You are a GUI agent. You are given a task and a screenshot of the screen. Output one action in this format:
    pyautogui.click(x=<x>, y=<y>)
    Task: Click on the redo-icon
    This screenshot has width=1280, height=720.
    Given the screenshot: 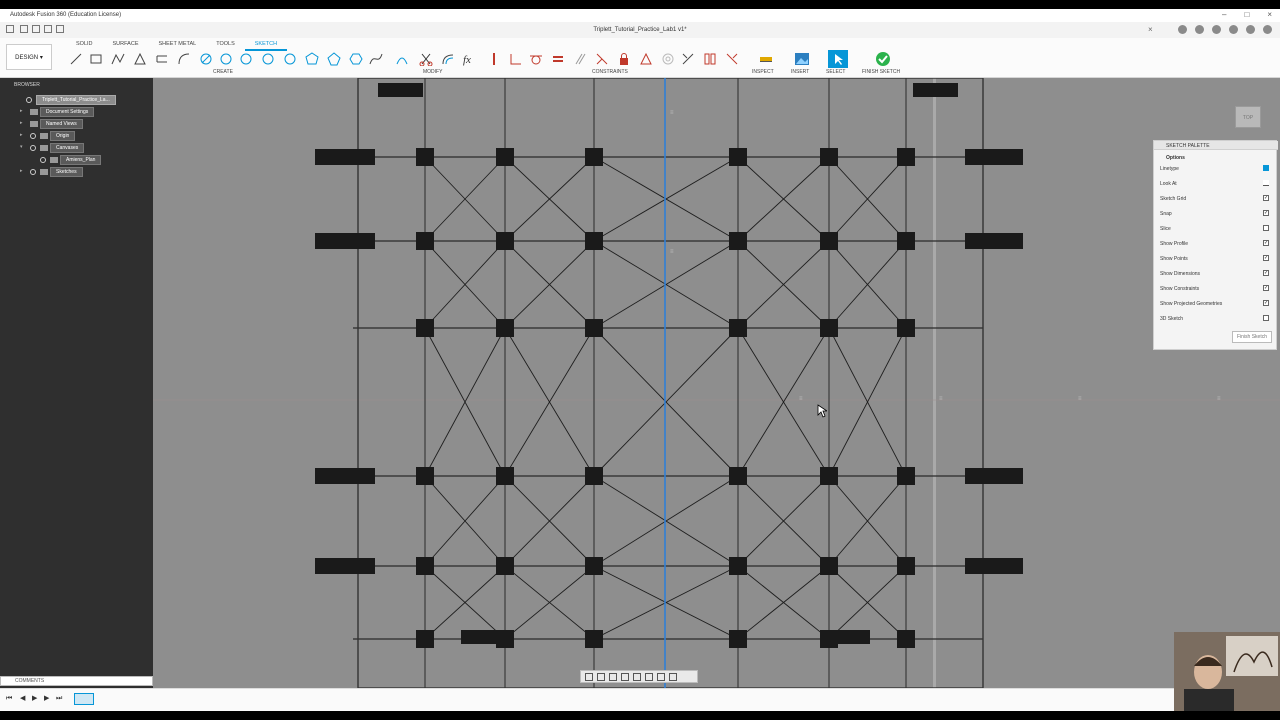 What is the action you would take?
    pyautogui.click(x=60, y=29)
    